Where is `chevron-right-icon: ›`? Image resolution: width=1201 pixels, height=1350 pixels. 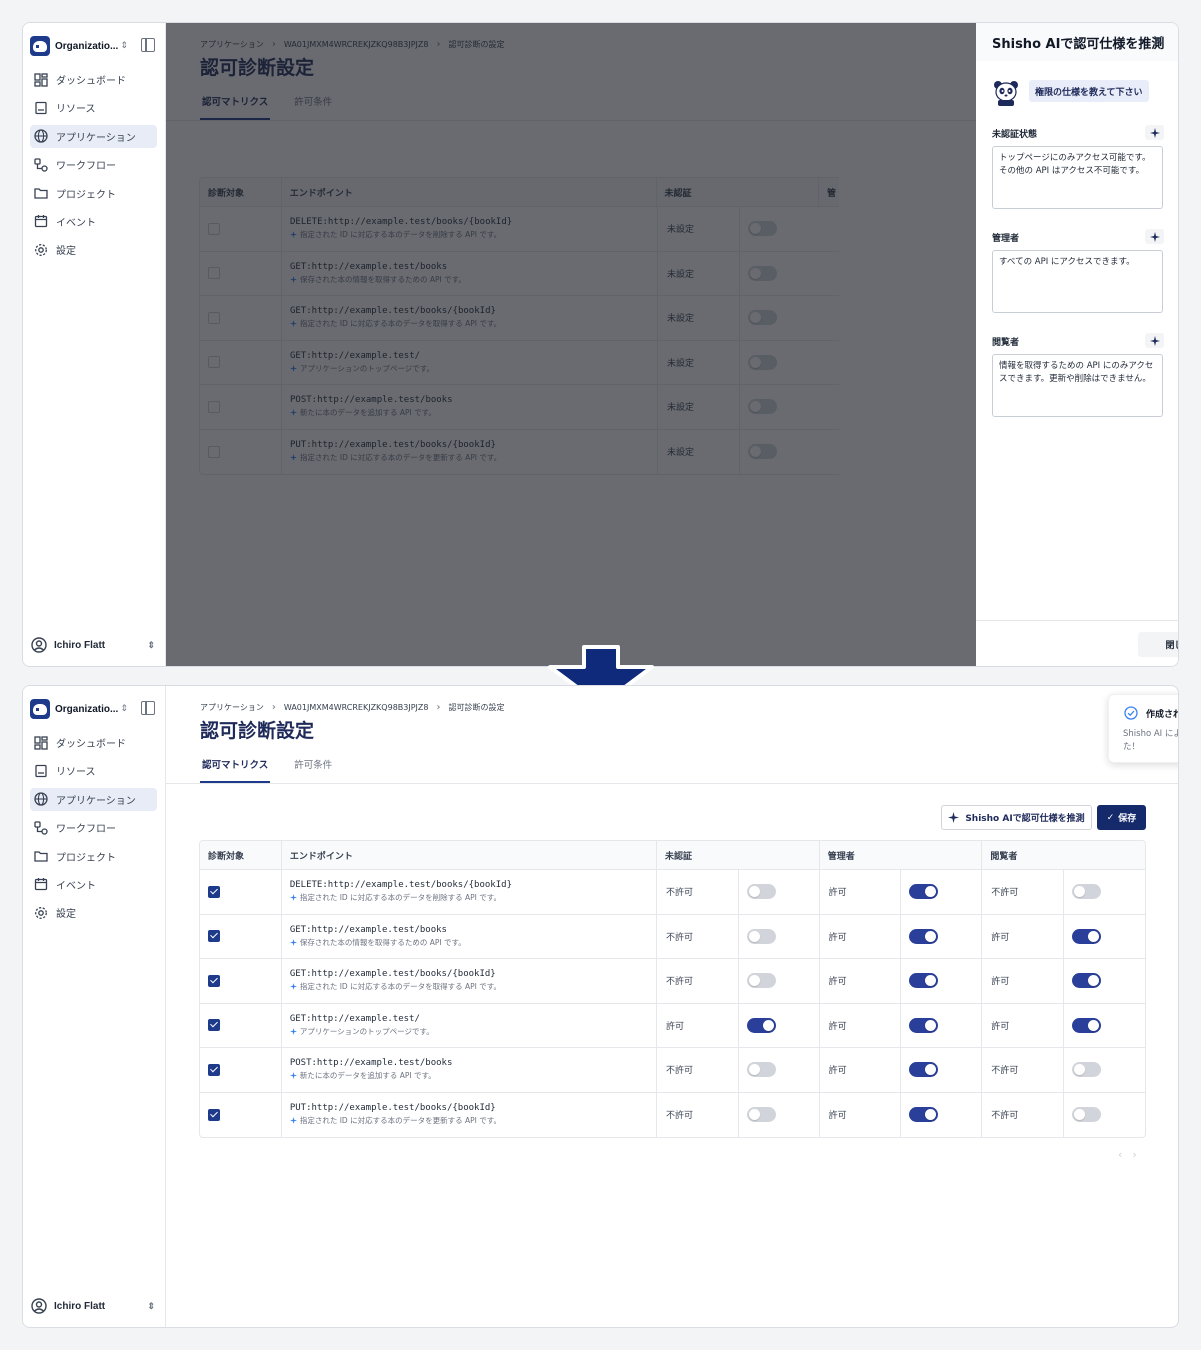
chevron-right-icon: › is located at coordinates (1134, 1154).